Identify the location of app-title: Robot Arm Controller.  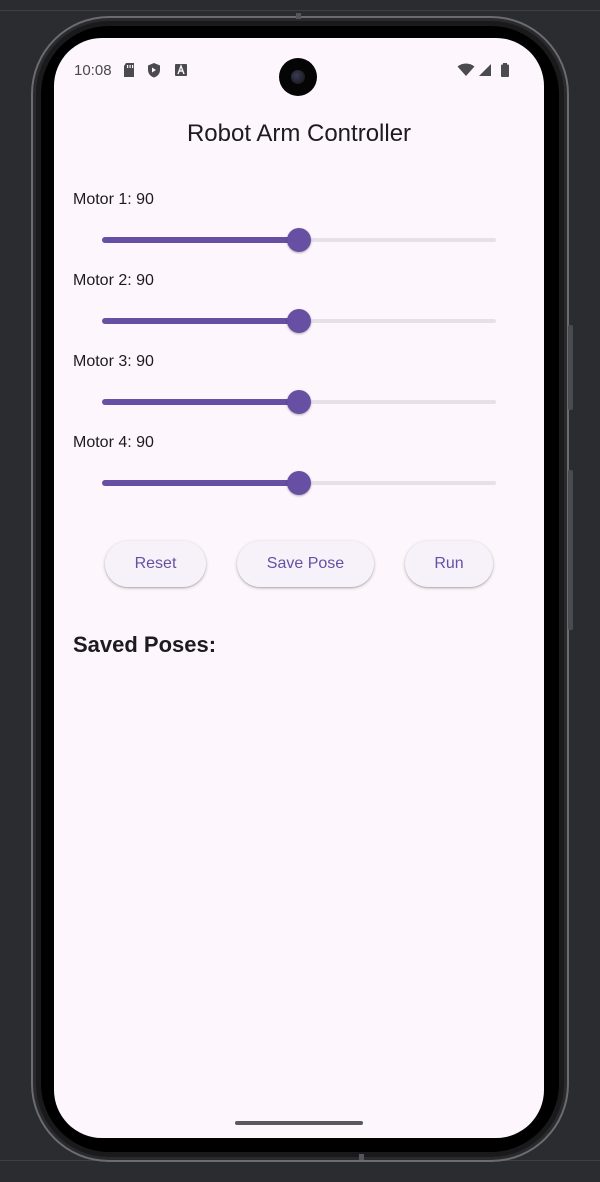
(299, 133).